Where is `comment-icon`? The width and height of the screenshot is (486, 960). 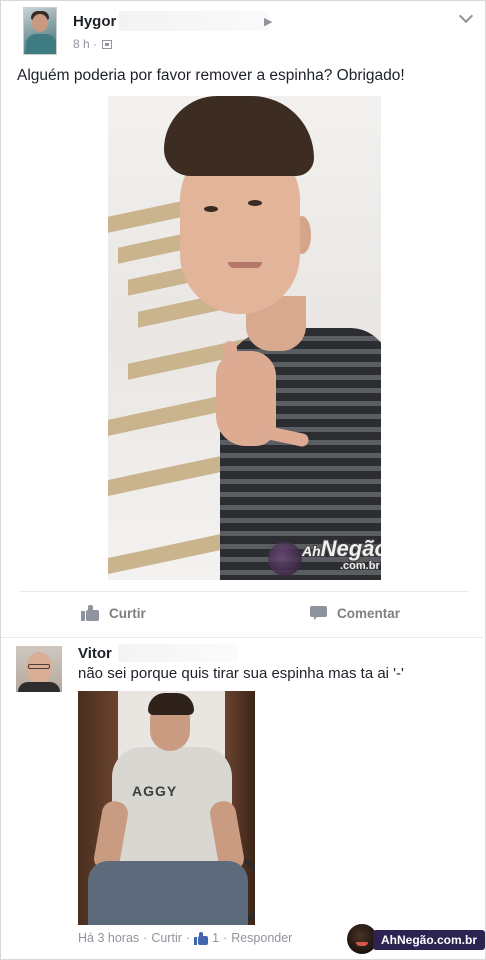
comment-icon is located at coordinates (318, 613).